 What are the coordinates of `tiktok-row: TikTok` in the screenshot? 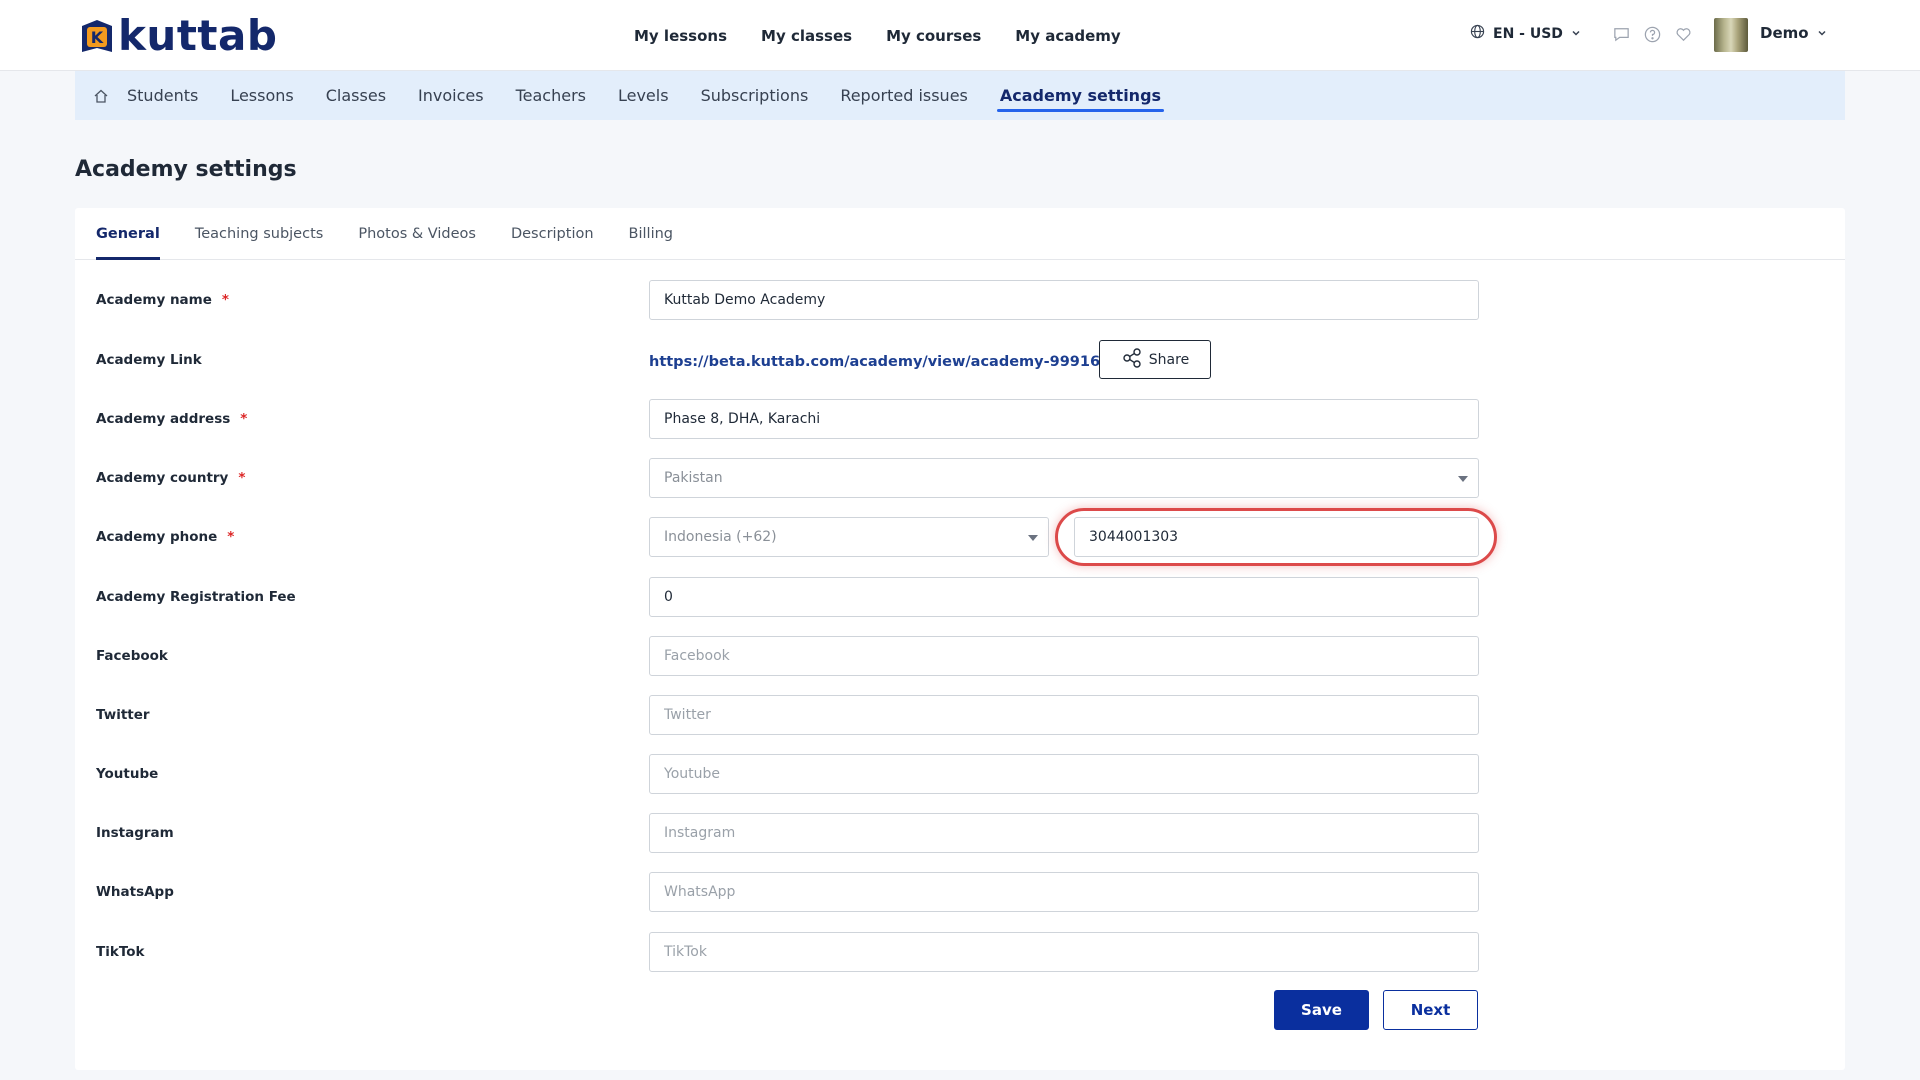 It's located at (960, 952).